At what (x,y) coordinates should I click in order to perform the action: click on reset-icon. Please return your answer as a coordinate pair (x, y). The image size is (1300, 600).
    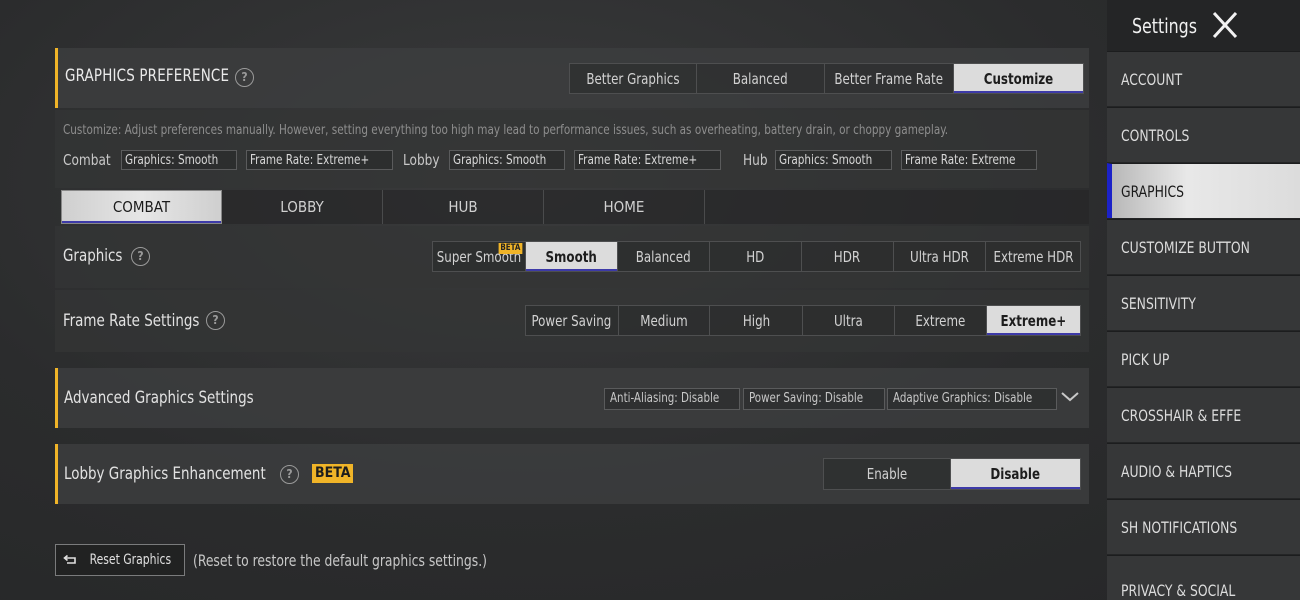
    Looking at the image, I should click on (69, 559).